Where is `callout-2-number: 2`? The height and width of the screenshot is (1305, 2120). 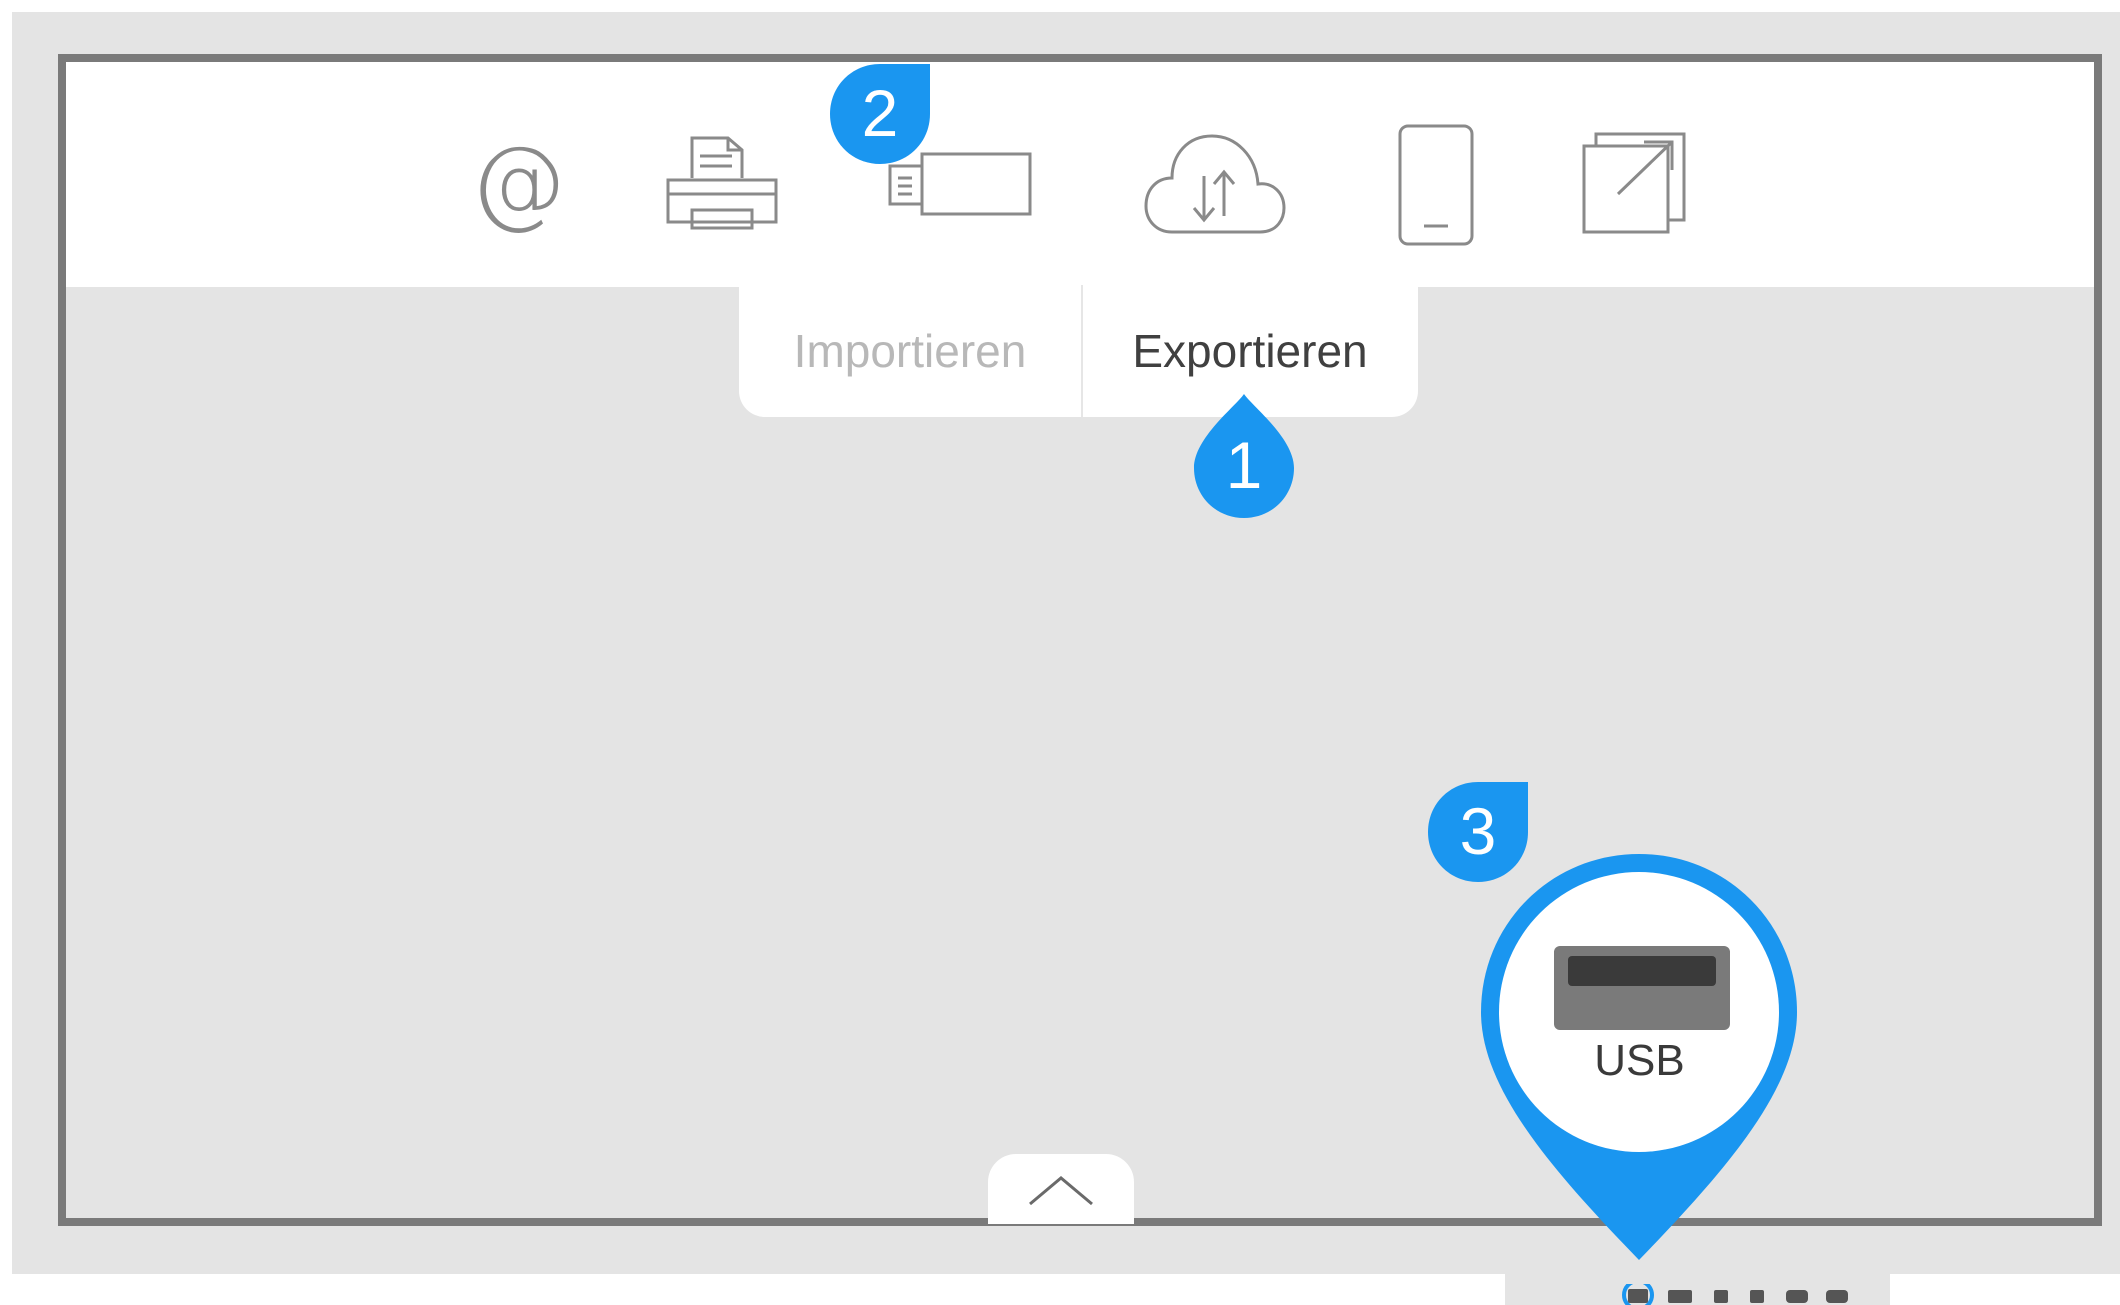 callout-2-number: 2 is located at coordinates (880, 113).